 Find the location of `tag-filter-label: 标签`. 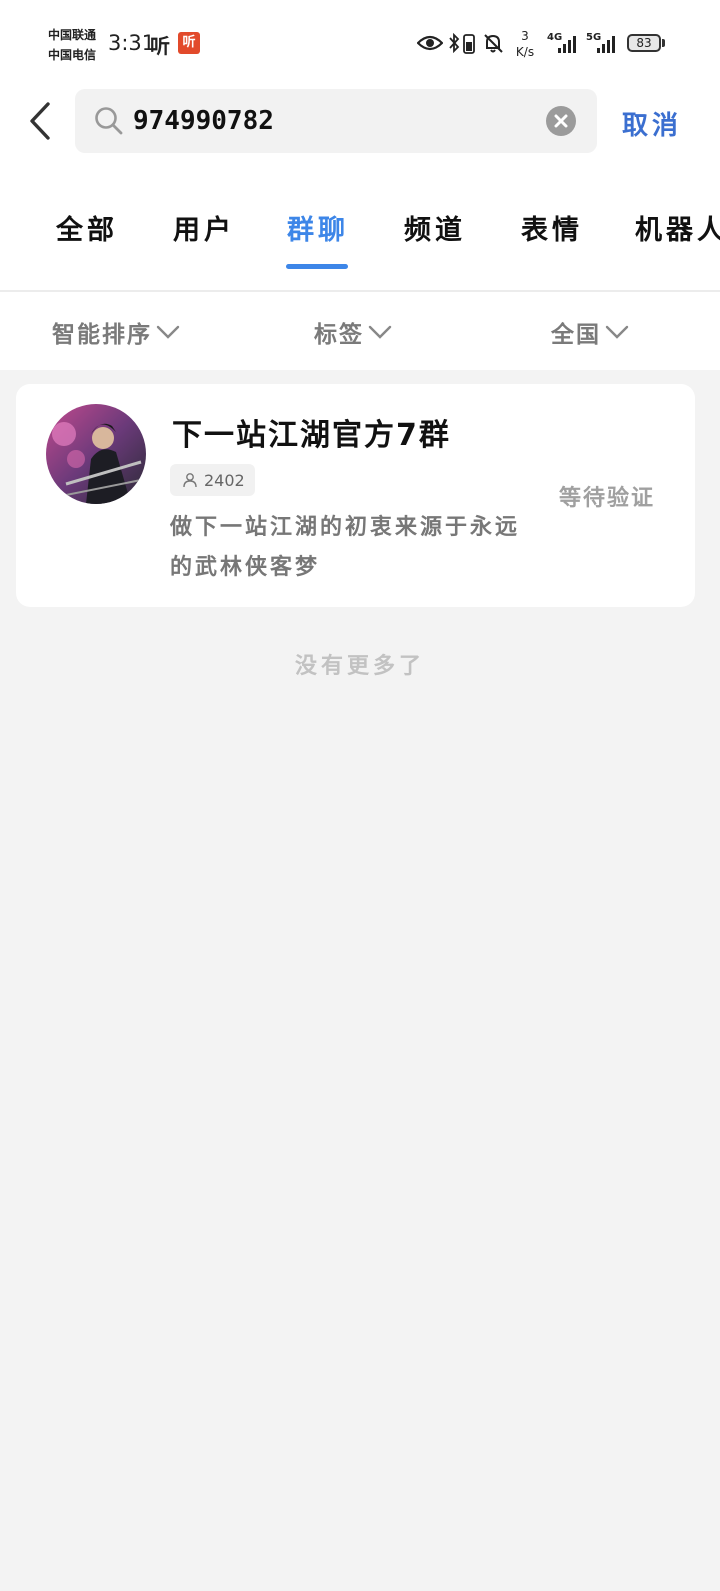

tag-filter-label: 标签 is located at coordinates (339, 335).